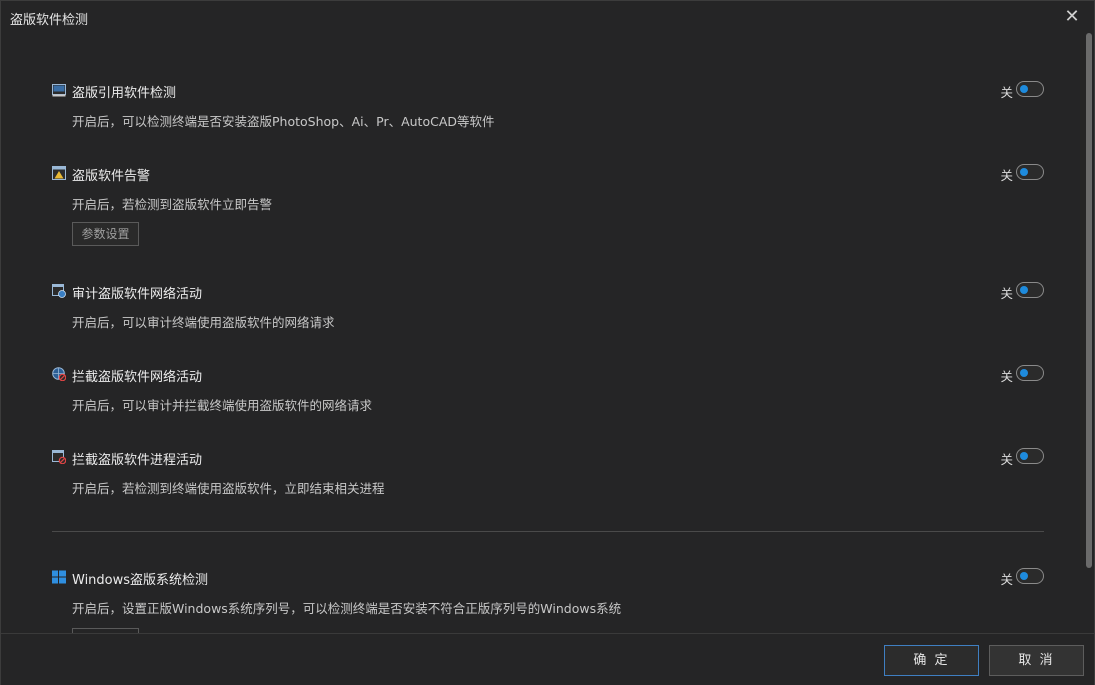  Describe the element at coordinates (1089, 300) in the screenshot. I see `scrollbar-thumb` at that location.